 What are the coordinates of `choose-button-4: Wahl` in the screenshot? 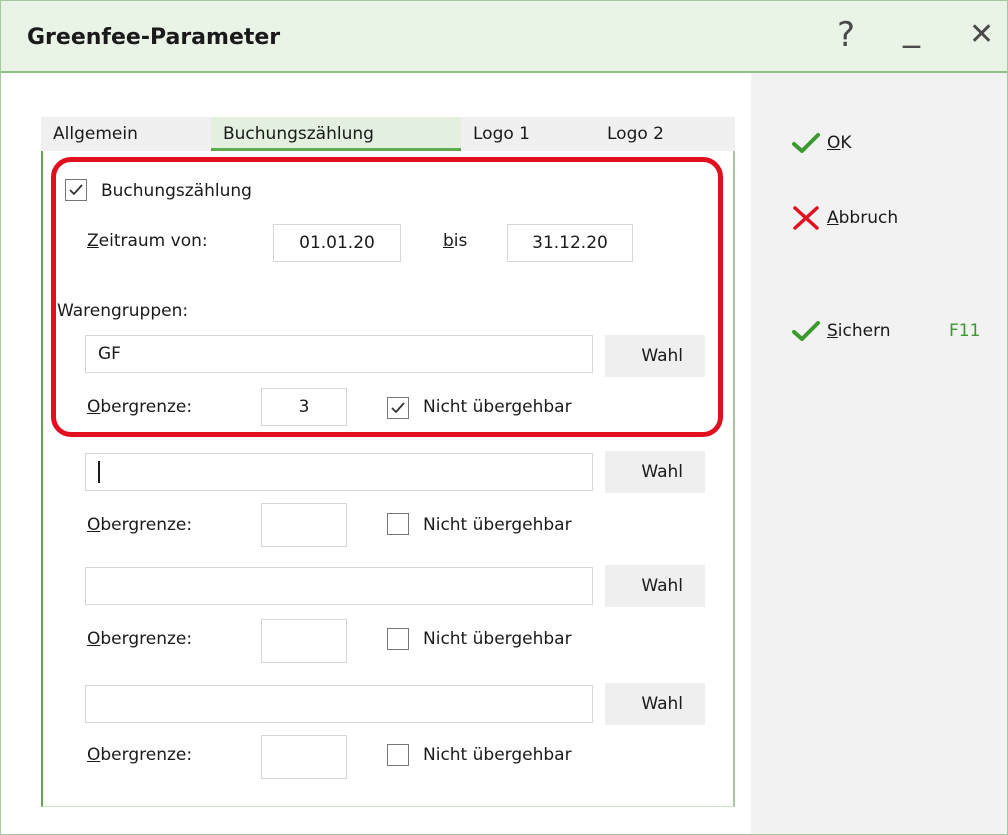 It's located at (655, 704).